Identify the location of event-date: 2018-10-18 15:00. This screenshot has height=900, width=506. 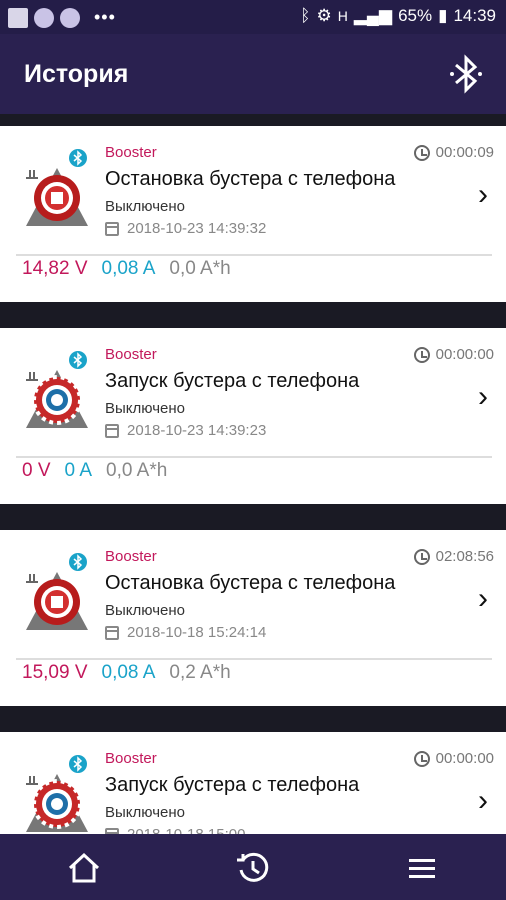
(175, 830).